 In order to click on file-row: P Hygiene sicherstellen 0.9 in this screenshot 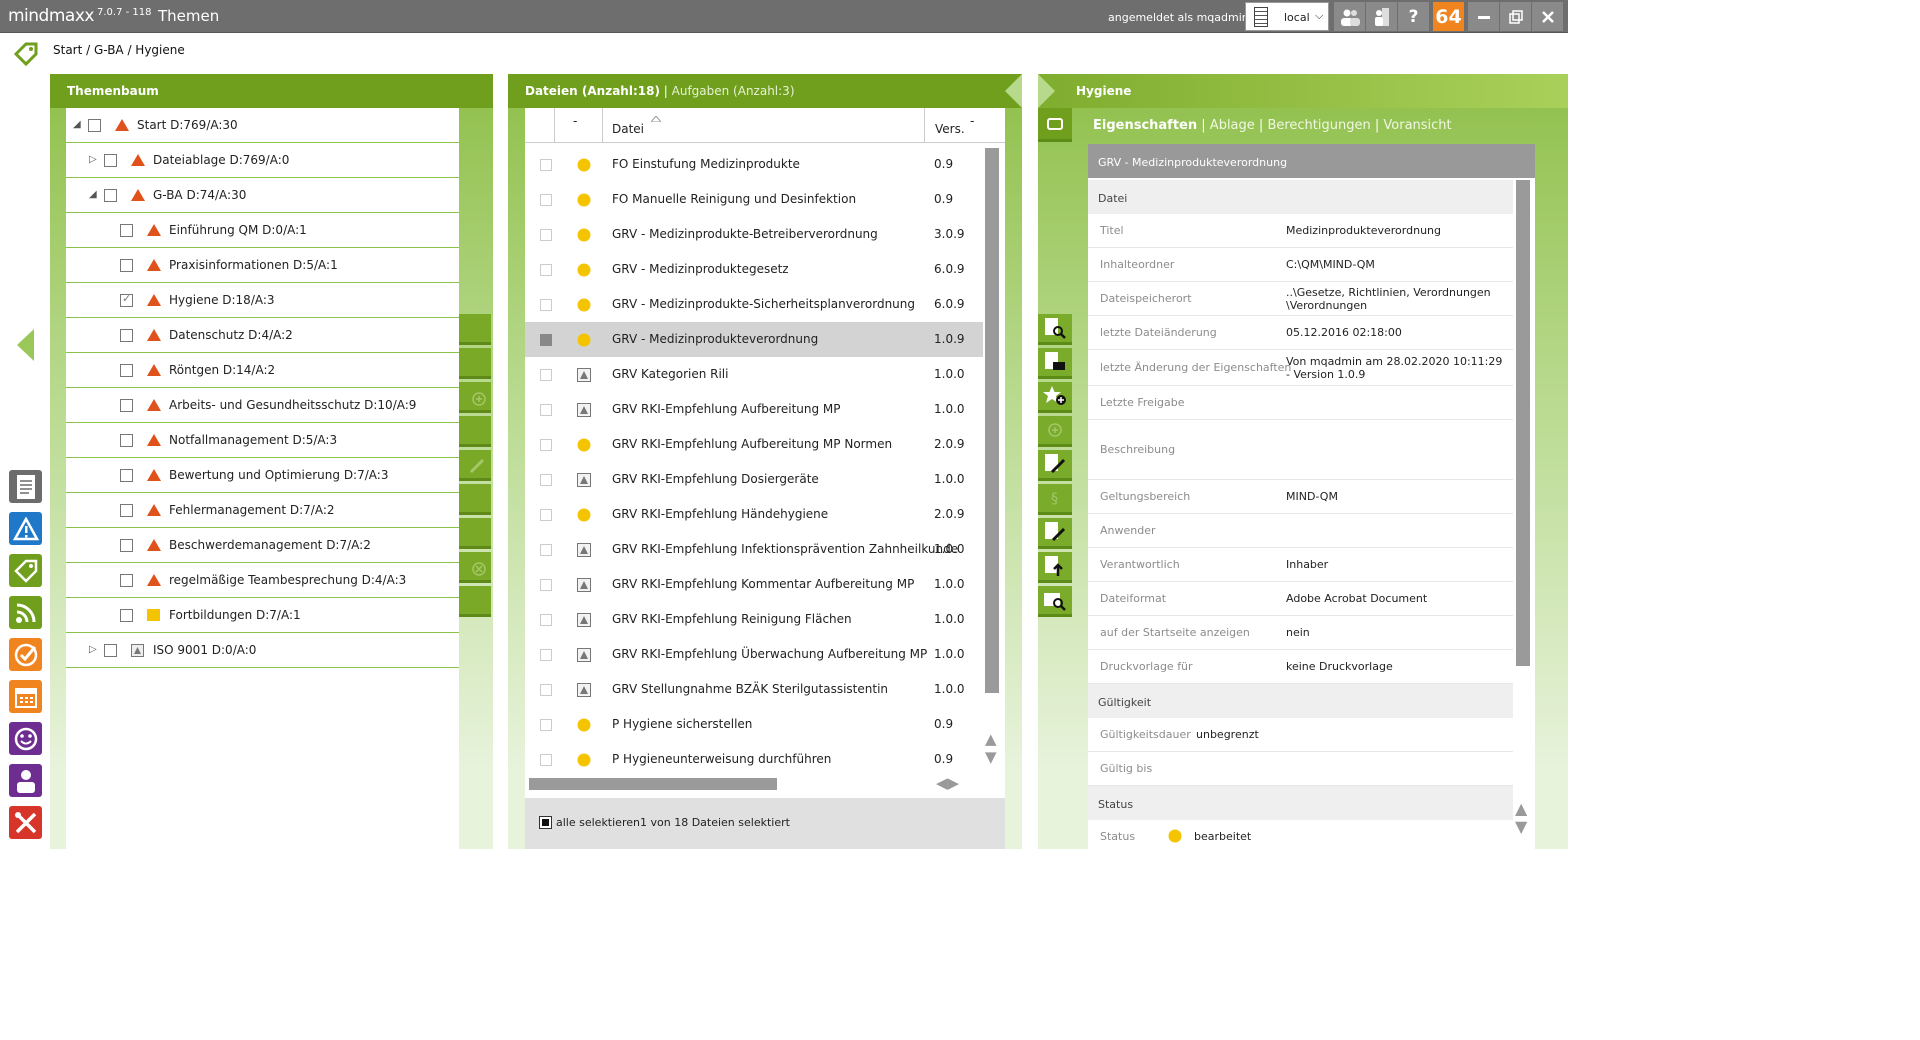, I will do `click(754, 724)`.